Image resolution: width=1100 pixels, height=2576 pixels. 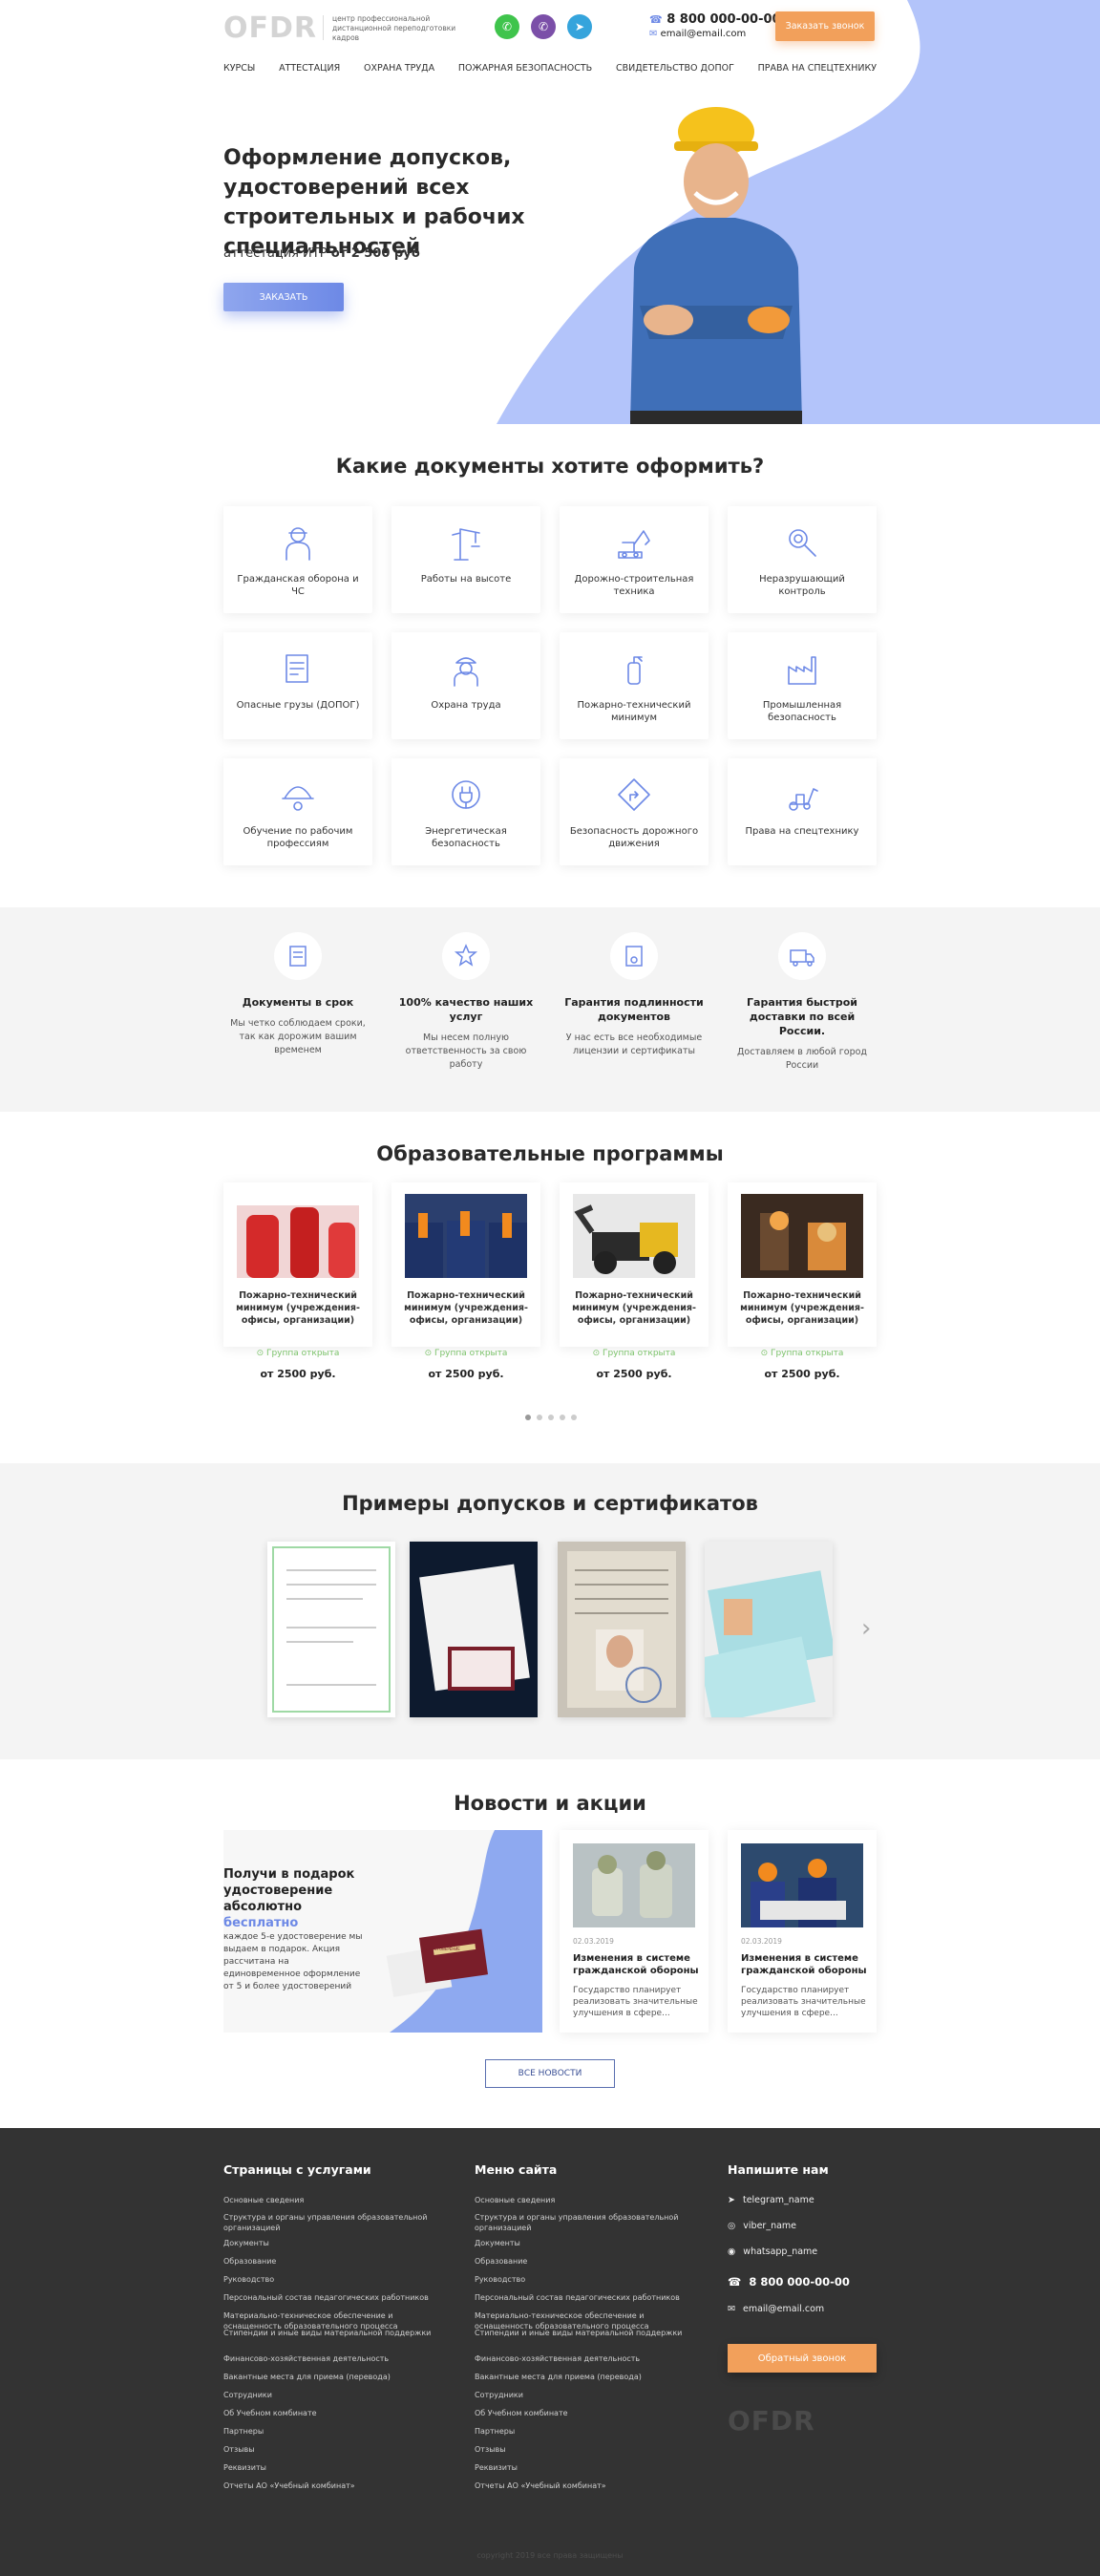 What do you see at coordinates (866, 1628) in the screenshot?
I see `chevron-right-icon: ›` at bounding box center [866, 1628].